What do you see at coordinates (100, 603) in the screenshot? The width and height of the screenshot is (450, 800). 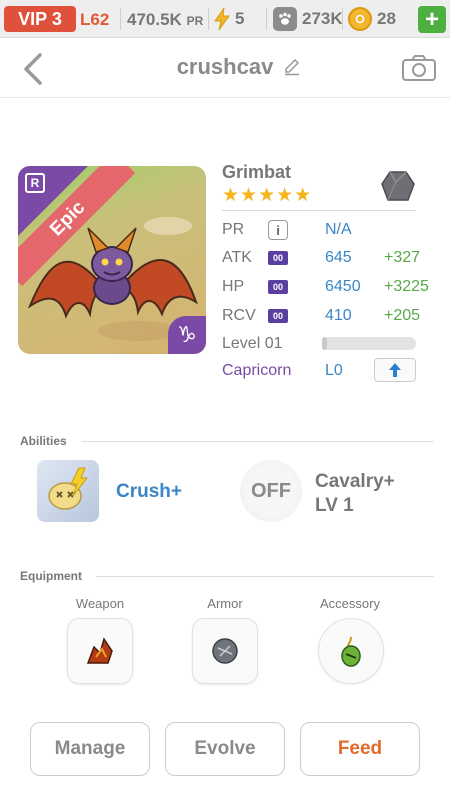 I see `weapon-label: Weapon` at bounding box center [100, 603].